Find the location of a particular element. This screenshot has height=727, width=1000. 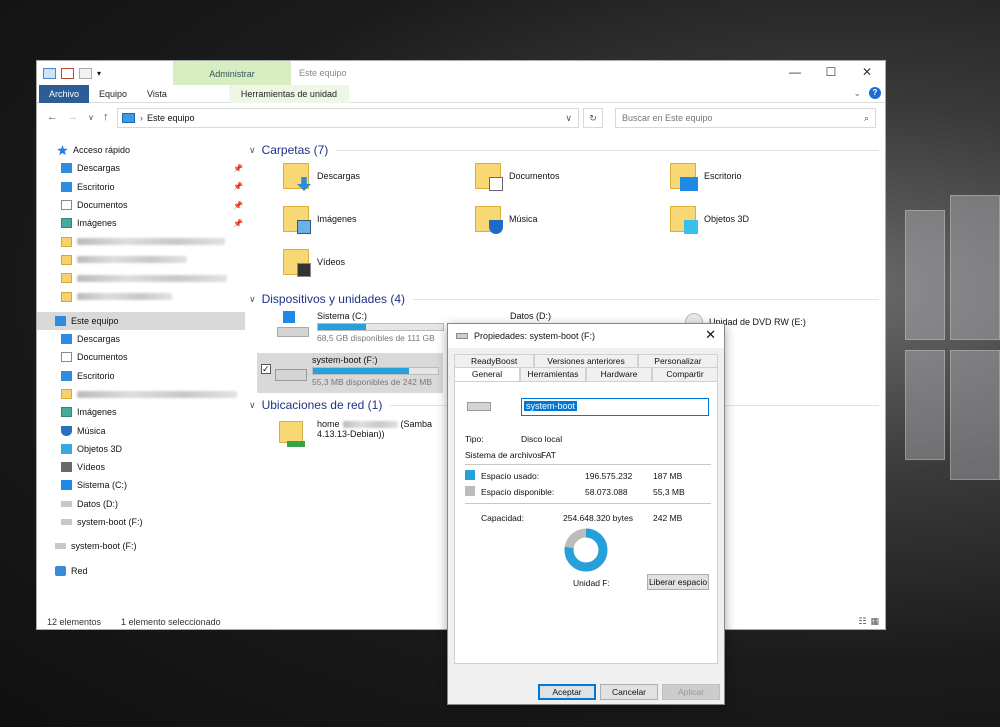

sidebar-item-label: Vídeos is located at coordinates (91, 467).